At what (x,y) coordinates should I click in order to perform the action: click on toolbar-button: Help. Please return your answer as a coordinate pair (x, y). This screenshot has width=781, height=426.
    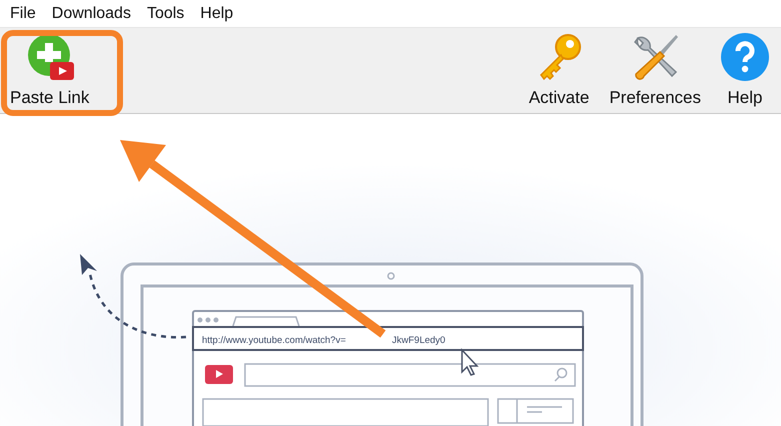
    Looking at the image, I should click on (745, 68).